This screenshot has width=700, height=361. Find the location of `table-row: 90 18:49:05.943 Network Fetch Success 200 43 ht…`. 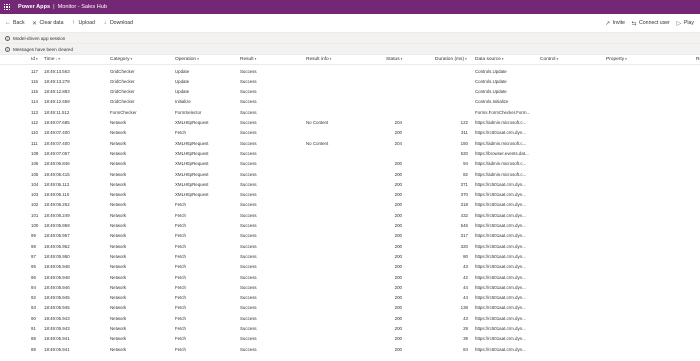

table-row: 90 18:49:05.943 Network Fetch Success 200 43 ht… is located at coordinates (350, 318).